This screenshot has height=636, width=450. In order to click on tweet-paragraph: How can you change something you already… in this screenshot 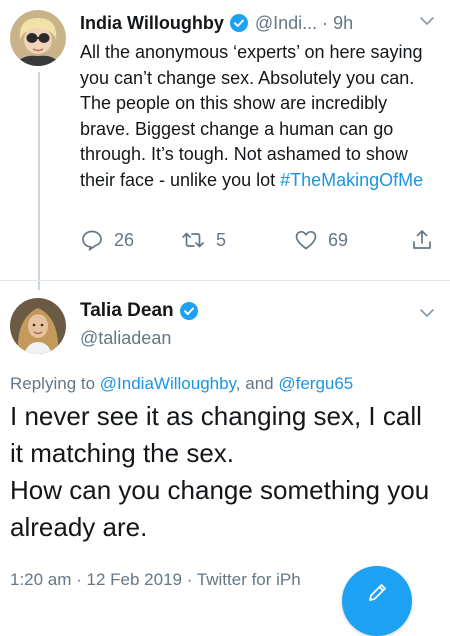, I will do `click(220, 508)`.